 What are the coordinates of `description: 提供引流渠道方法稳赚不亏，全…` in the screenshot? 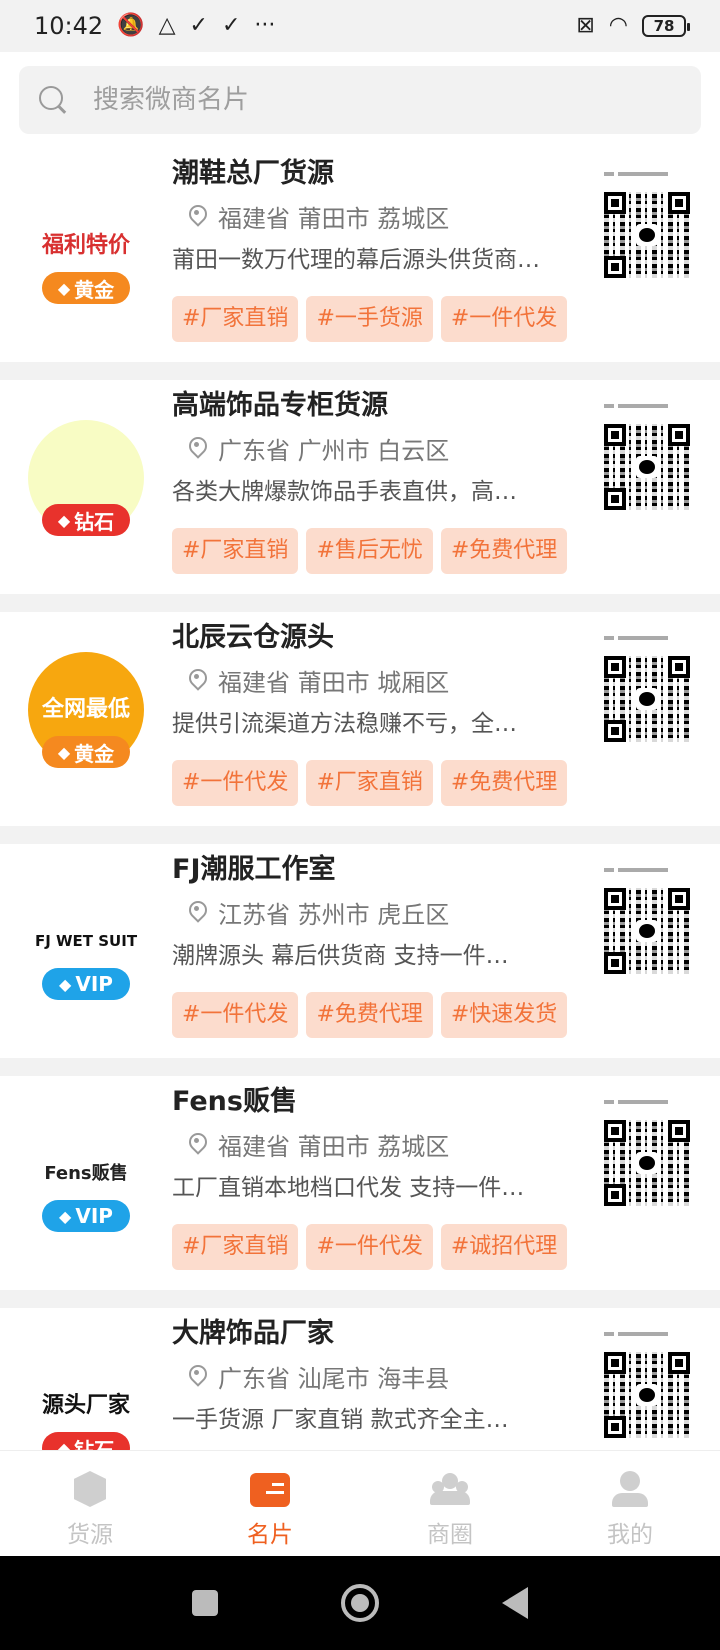 It's located at (344, 724).